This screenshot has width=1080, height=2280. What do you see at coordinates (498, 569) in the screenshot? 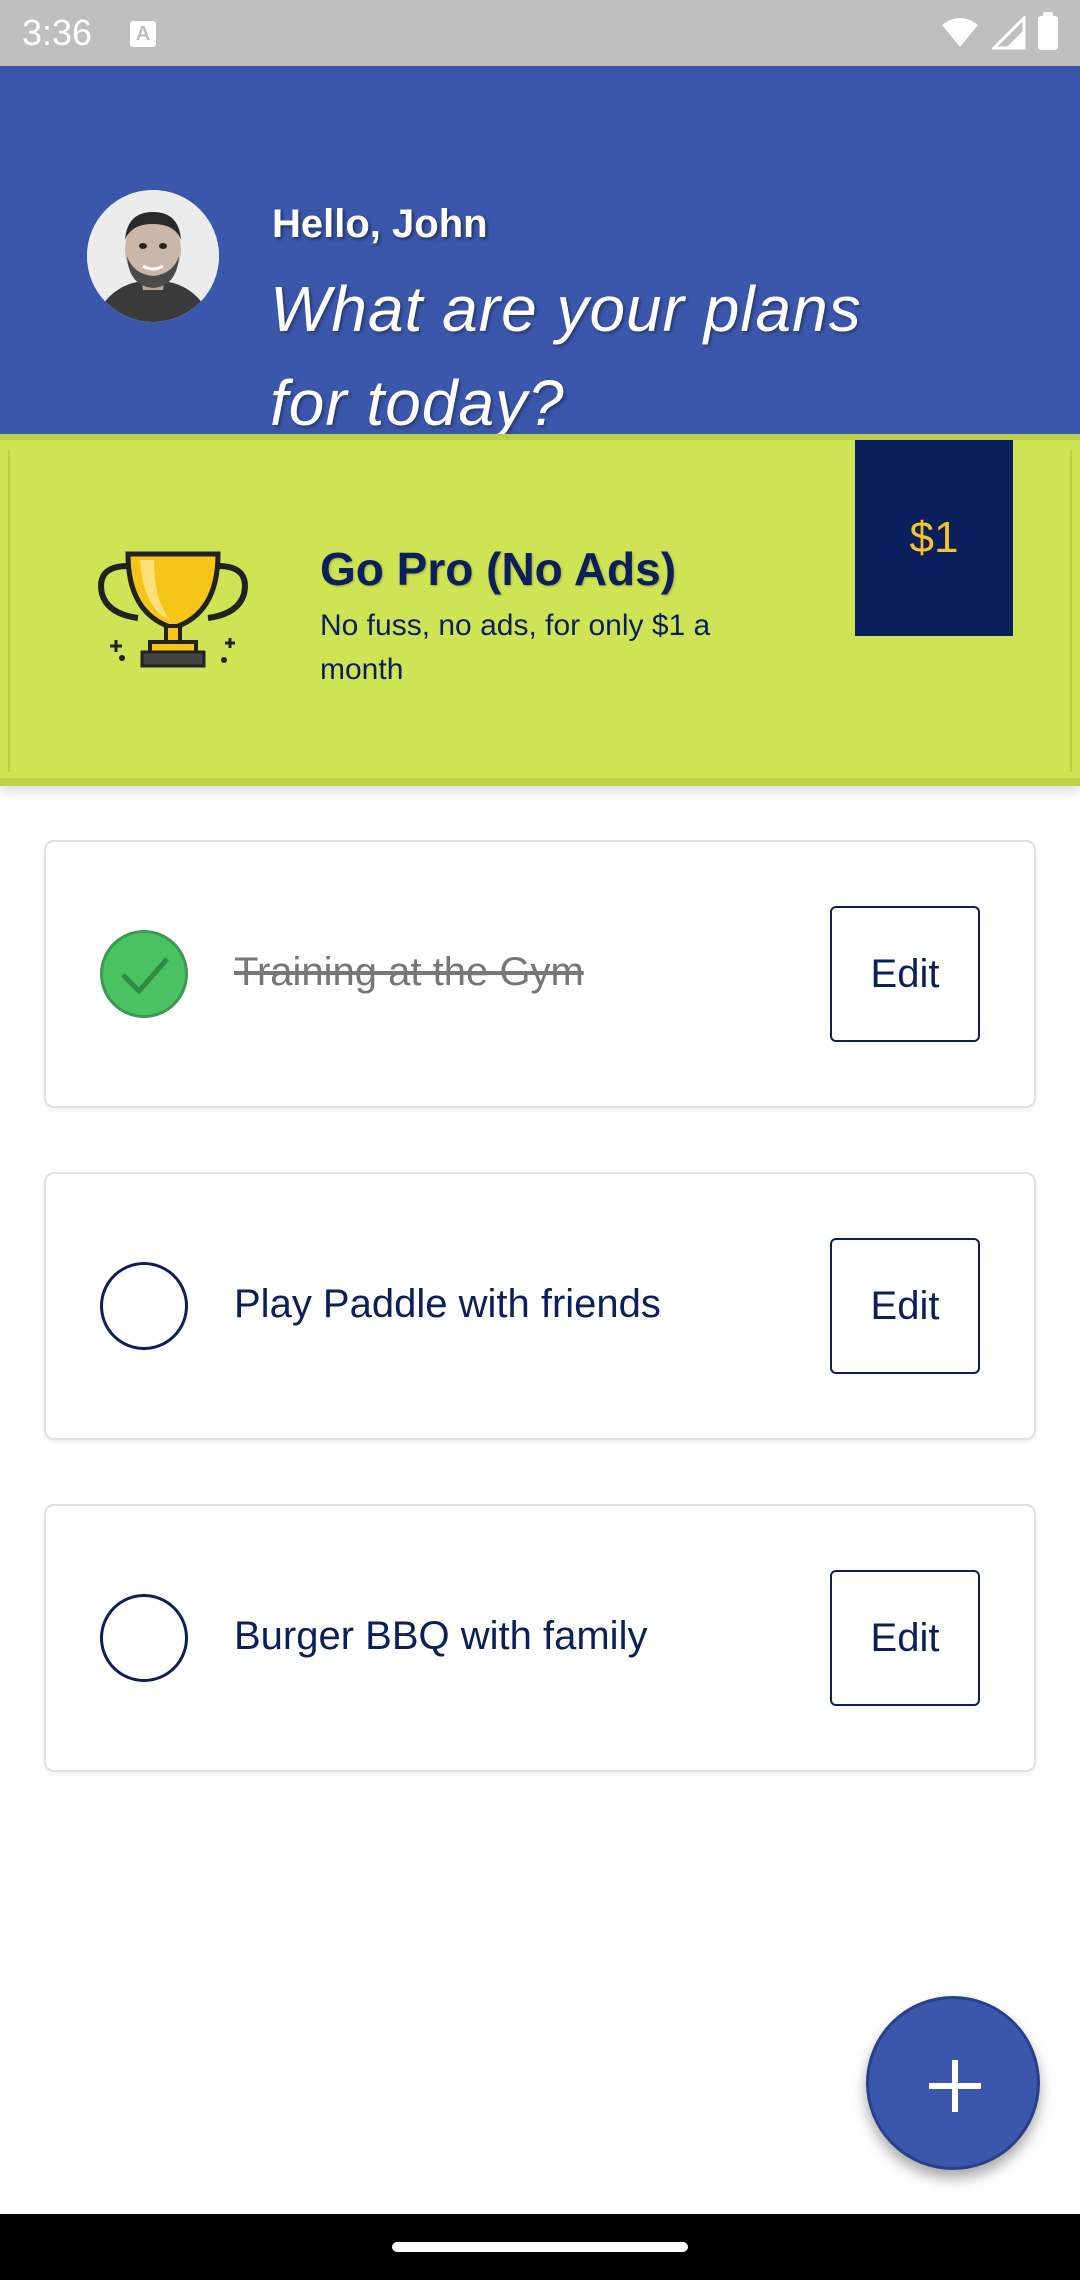
I see `promo-title: Go Pro (No Ads)` at bounding box center [498, 569].